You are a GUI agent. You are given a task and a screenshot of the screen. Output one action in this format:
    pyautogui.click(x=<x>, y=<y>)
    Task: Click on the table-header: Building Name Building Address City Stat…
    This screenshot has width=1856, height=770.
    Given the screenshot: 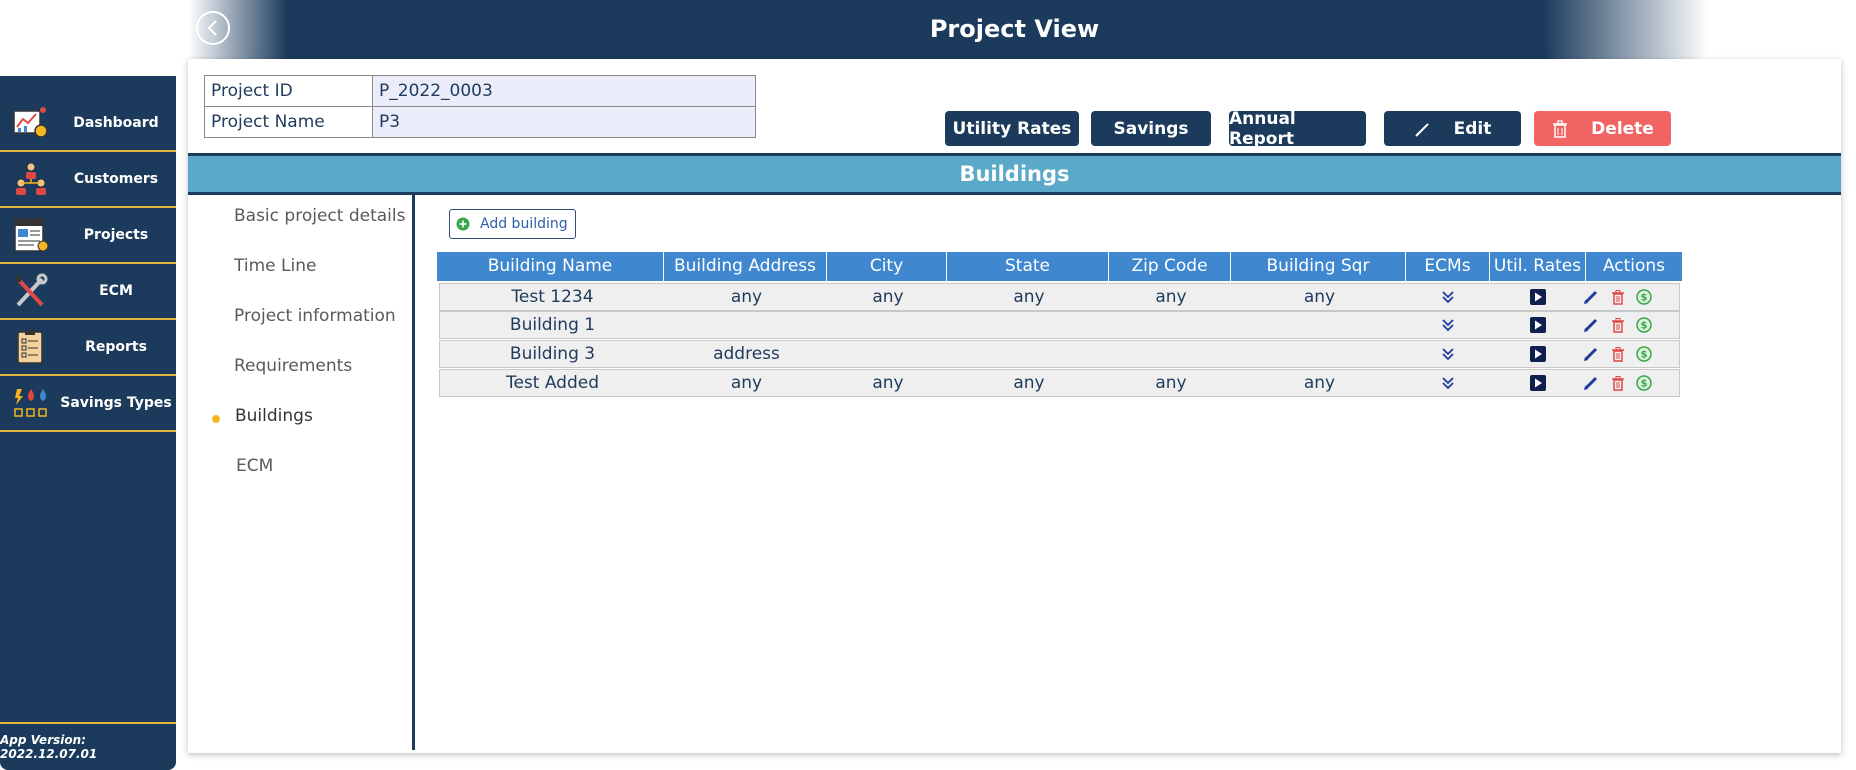 What is the action you would take?
    pyautogui.click(x=1059, y=278)
    